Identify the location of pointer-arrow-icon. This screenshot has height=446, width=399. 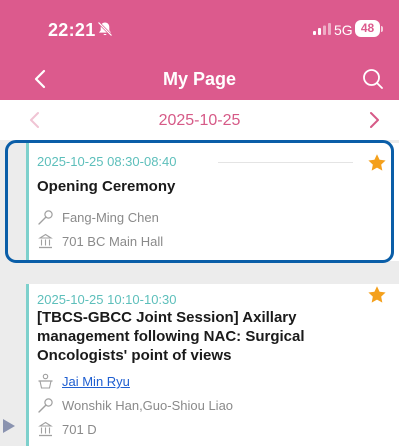
(9, 426).